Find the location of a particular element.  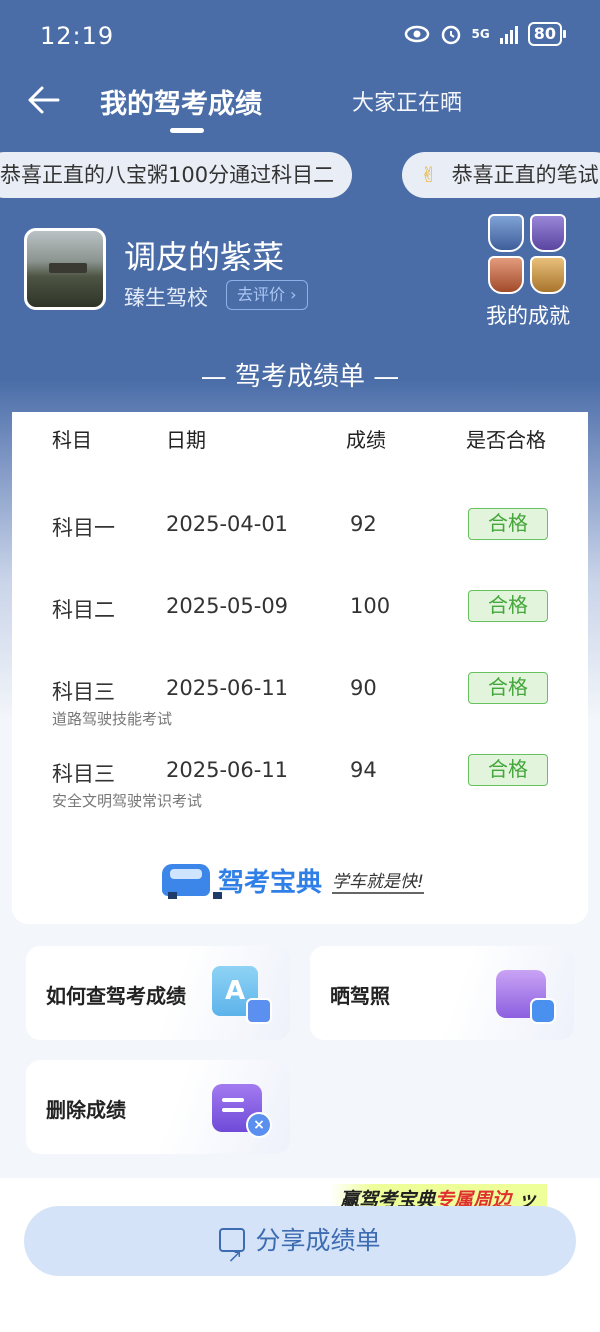

row-score: 100 is located at coordinates (370, 606).